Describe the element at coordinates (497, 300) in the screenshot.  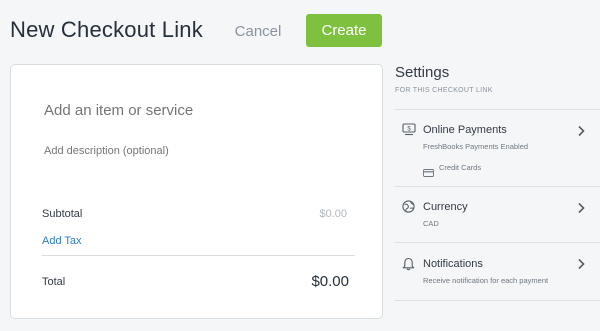
I see `settings-divider` at that location.